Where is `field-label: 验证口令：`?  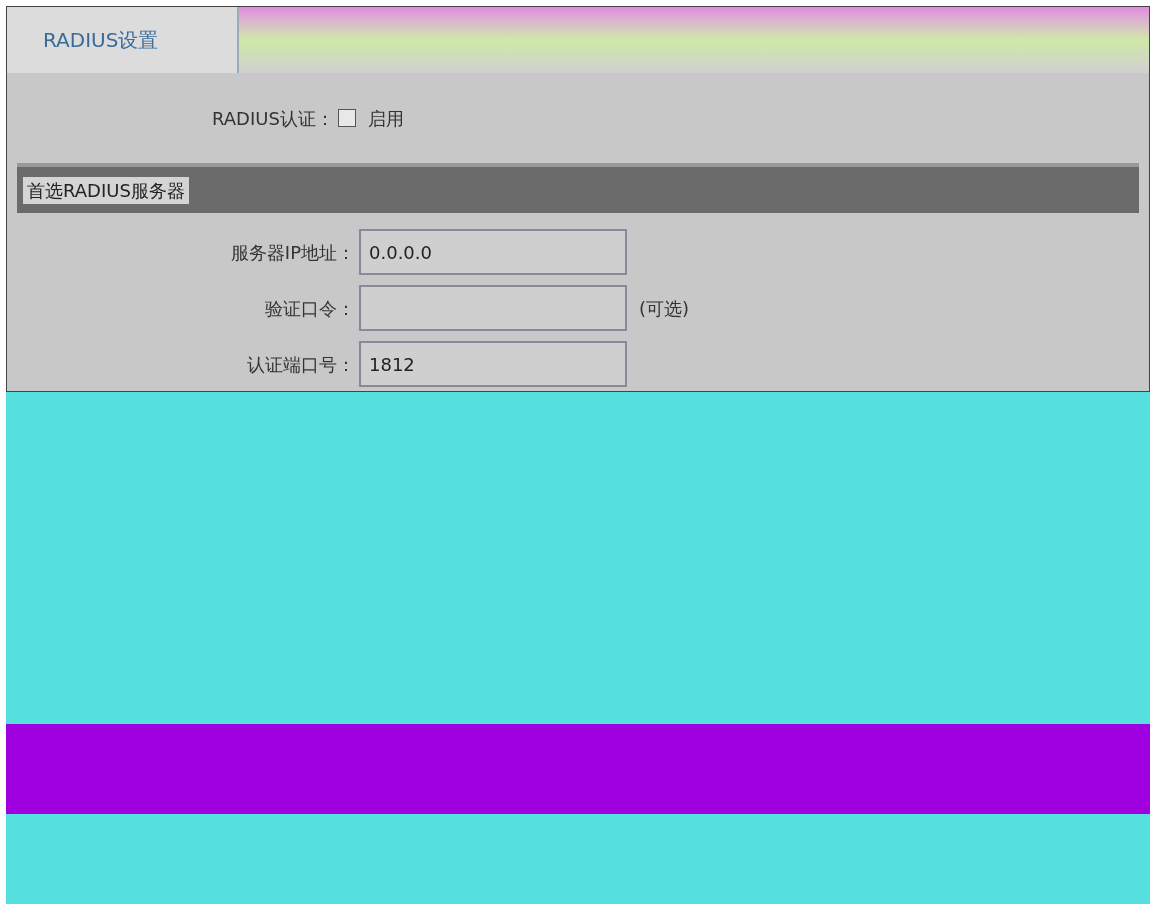 field-label: 验证口令： is located at coordinates (310, 308).